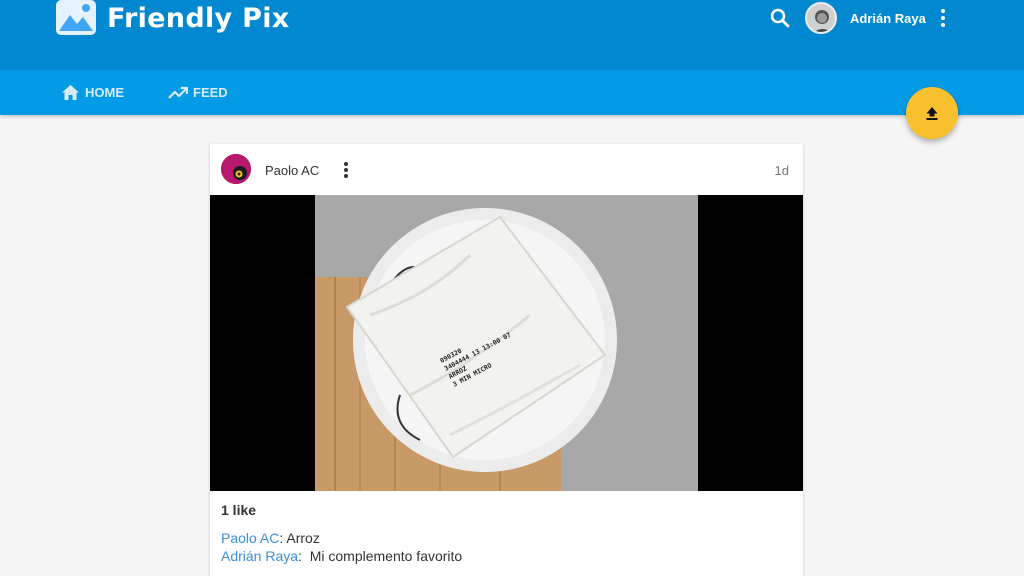 The image size is (1024, 576). I want to click on user-avatar, so click(821, 18).